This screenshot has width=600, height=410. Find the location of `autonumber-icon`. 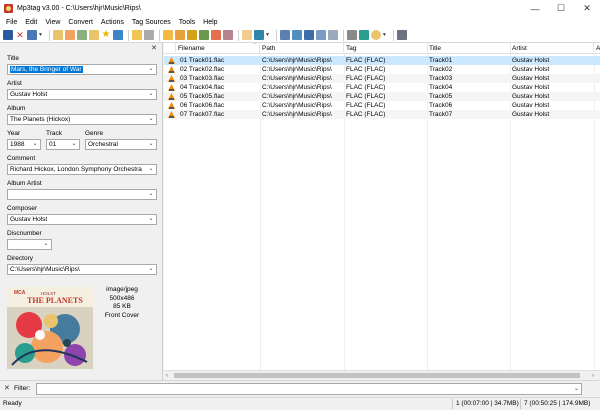

autonumber-icon is located at coordinates (203, 35).